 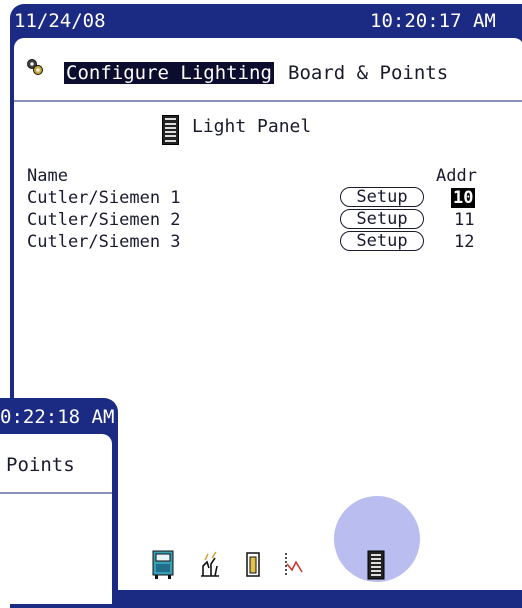 What do you see at coordinates (464, 242) in the screenshot?
I see `address-field: 12` at bounding box center [464, 242].